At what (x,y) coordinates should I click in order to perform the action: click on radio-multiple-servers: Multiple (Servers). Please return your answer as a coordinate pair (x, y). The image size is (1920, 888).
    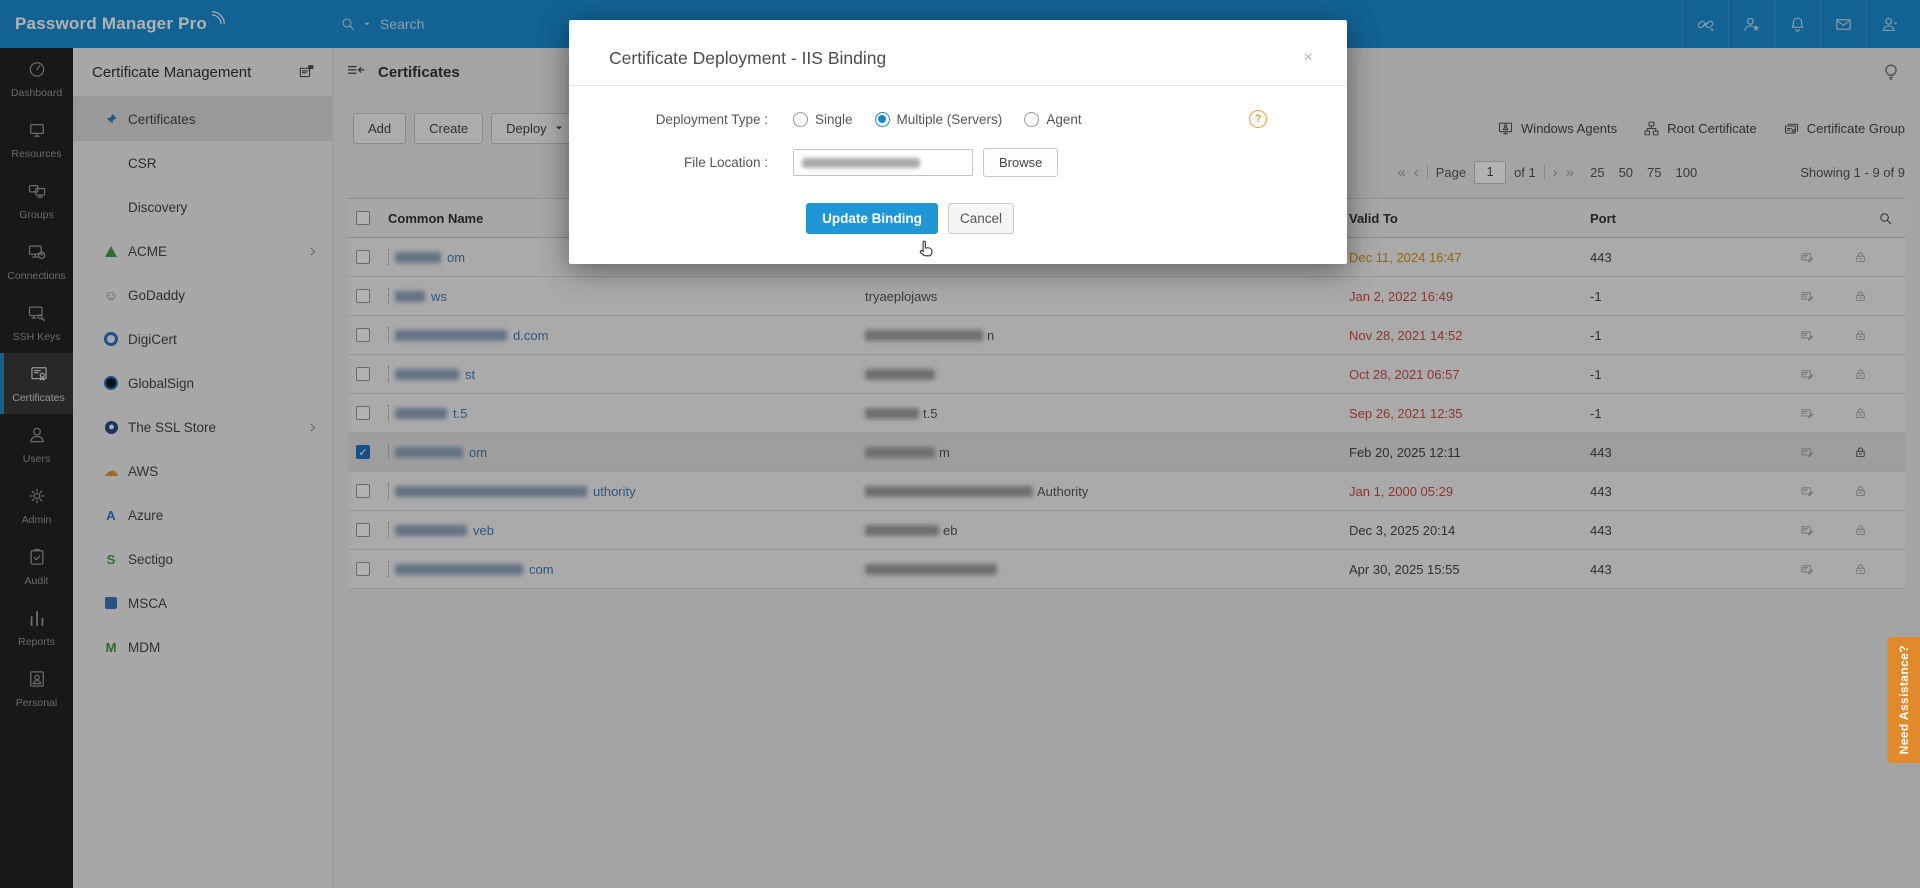
    Looking at the image, I should click on (938, 119).